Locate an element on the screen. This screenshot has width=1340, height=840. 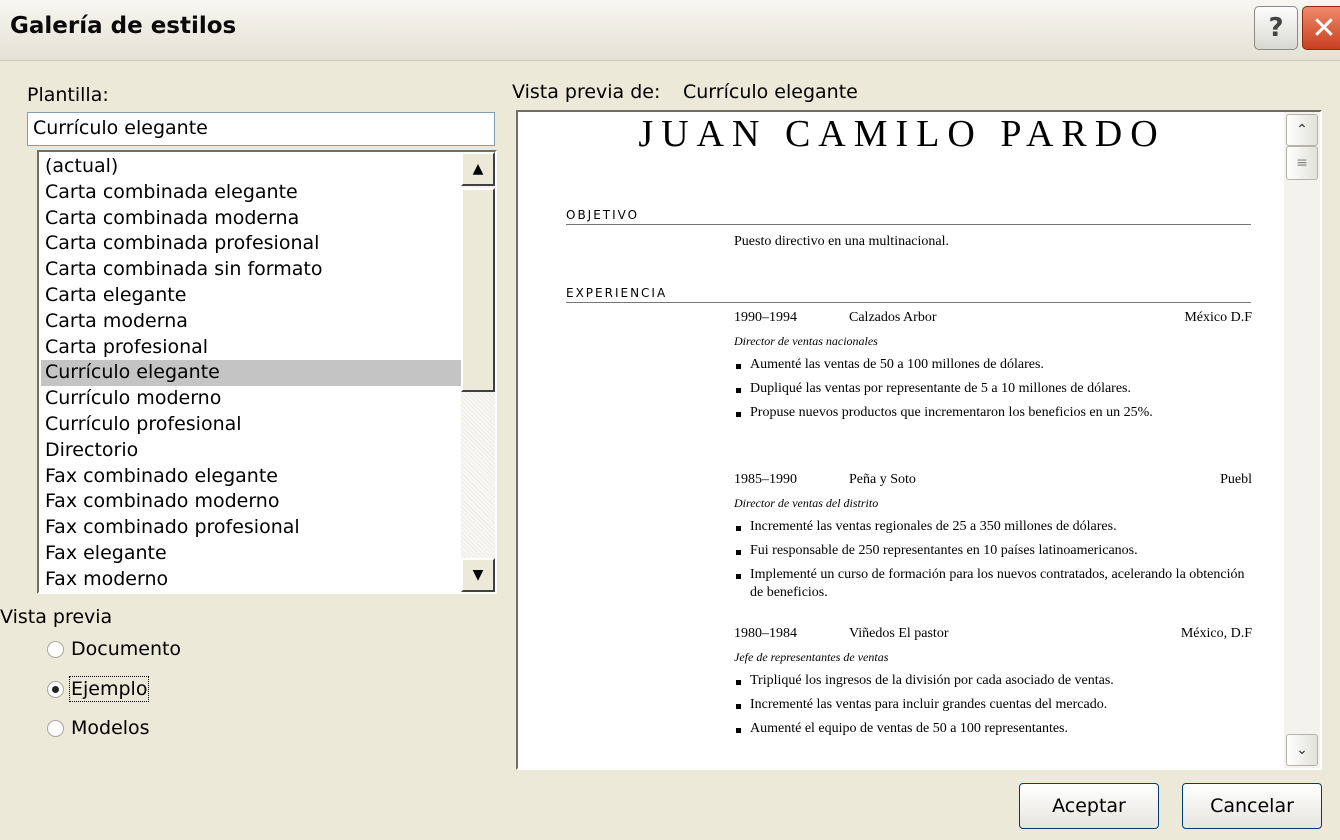
job-dates: 1985–1990 is located at coordinates (765, 479).